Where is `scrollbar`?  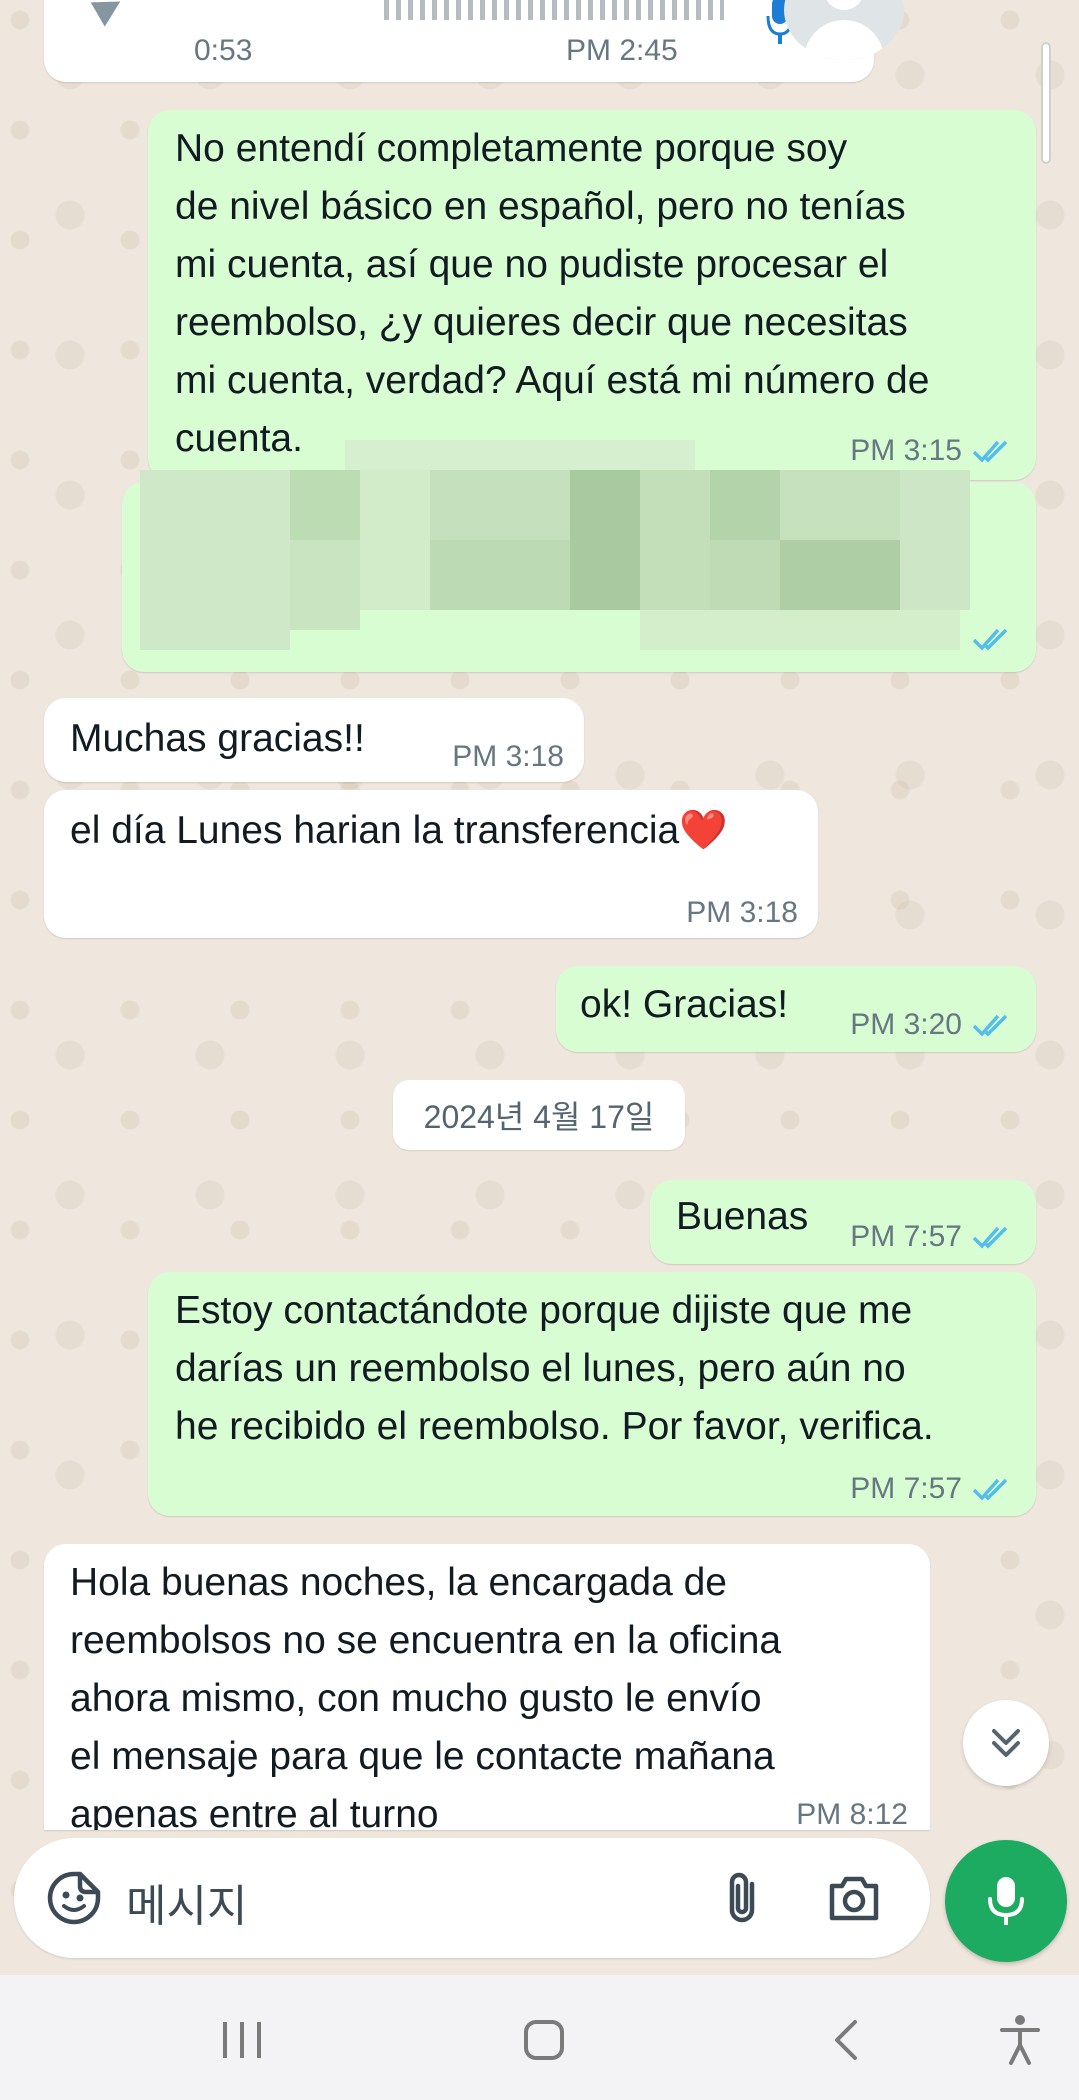
scrollbar is located at coordinates (1046, 103).